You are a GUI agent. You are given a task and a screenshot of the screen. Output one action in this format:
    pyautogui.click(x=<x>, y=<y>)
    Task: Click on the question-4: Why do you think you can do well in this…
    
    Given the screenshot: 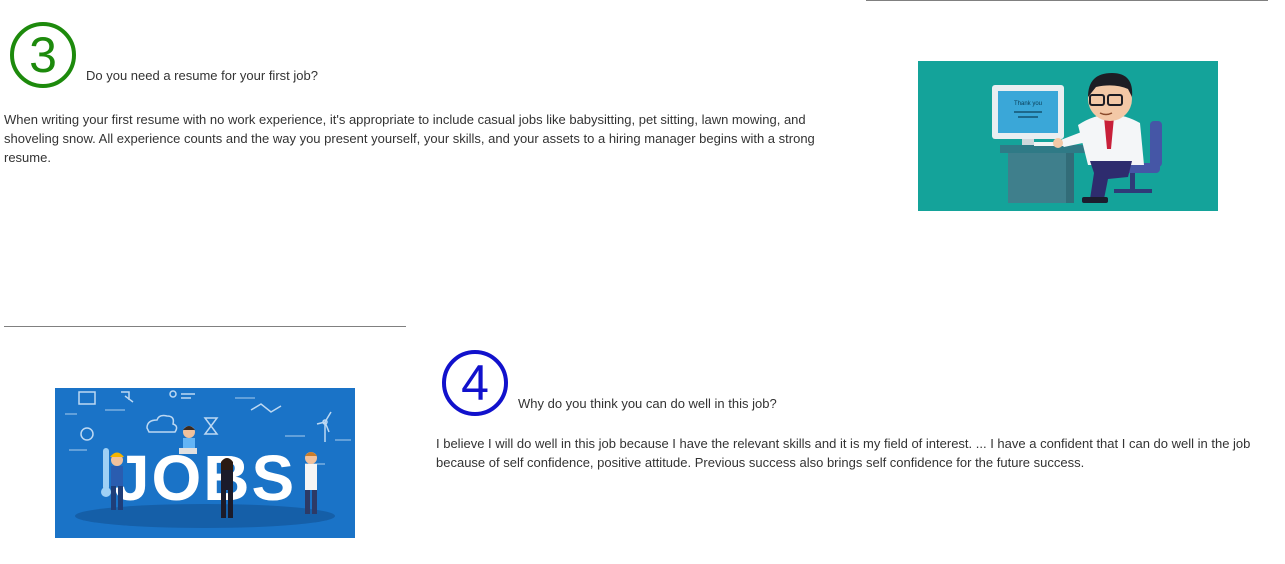 What is the action you would take?
    pyautogui.click(x=647, y=403)
    